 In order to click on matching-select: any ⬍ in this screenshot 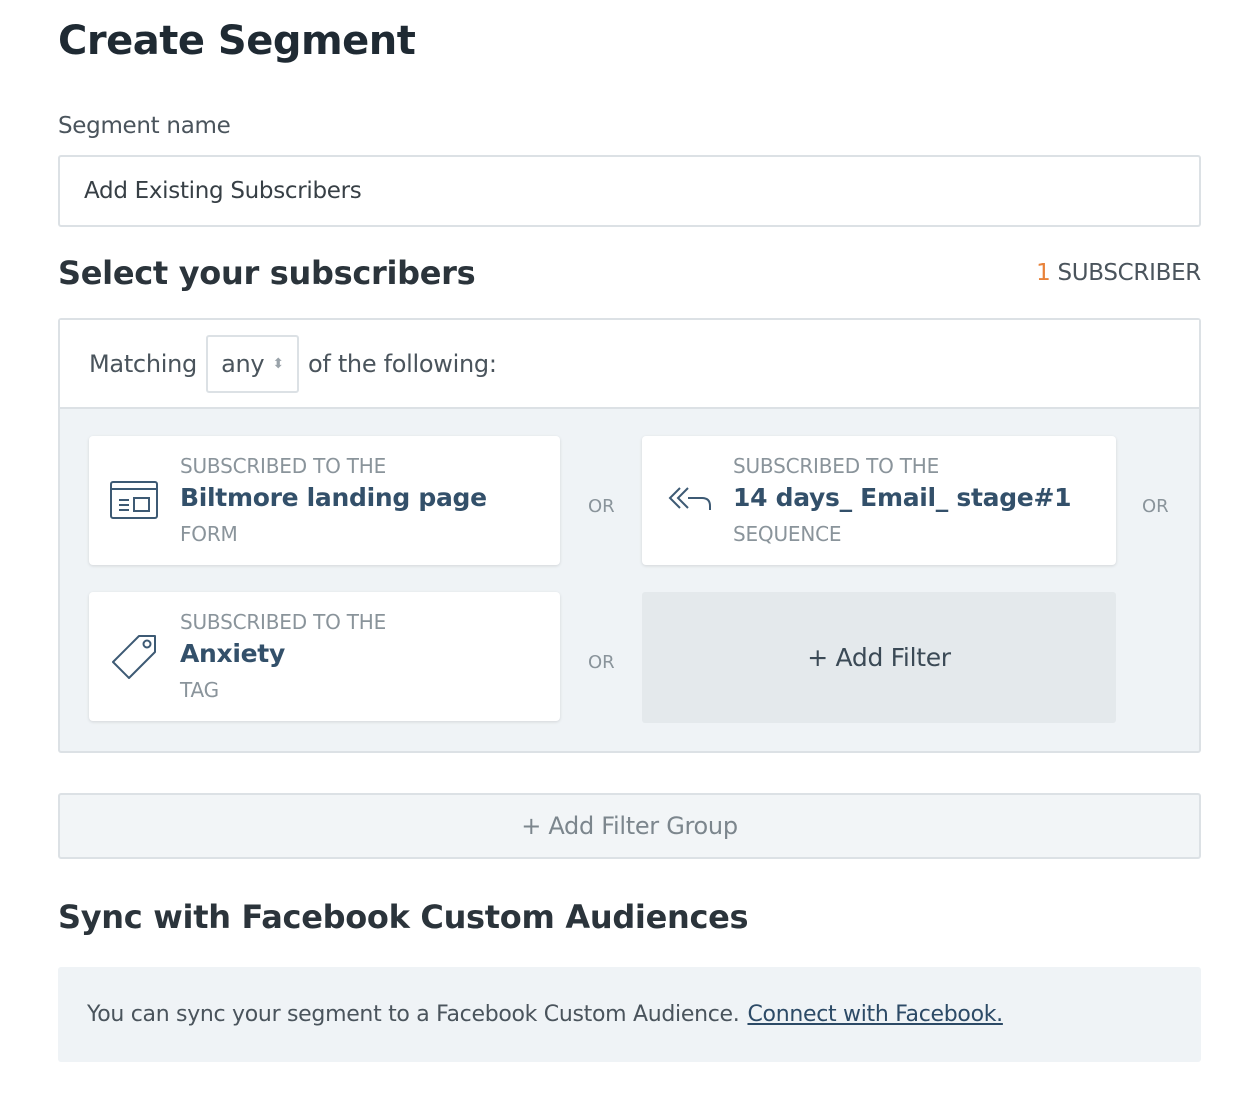, I will do `click(252, 363)`.